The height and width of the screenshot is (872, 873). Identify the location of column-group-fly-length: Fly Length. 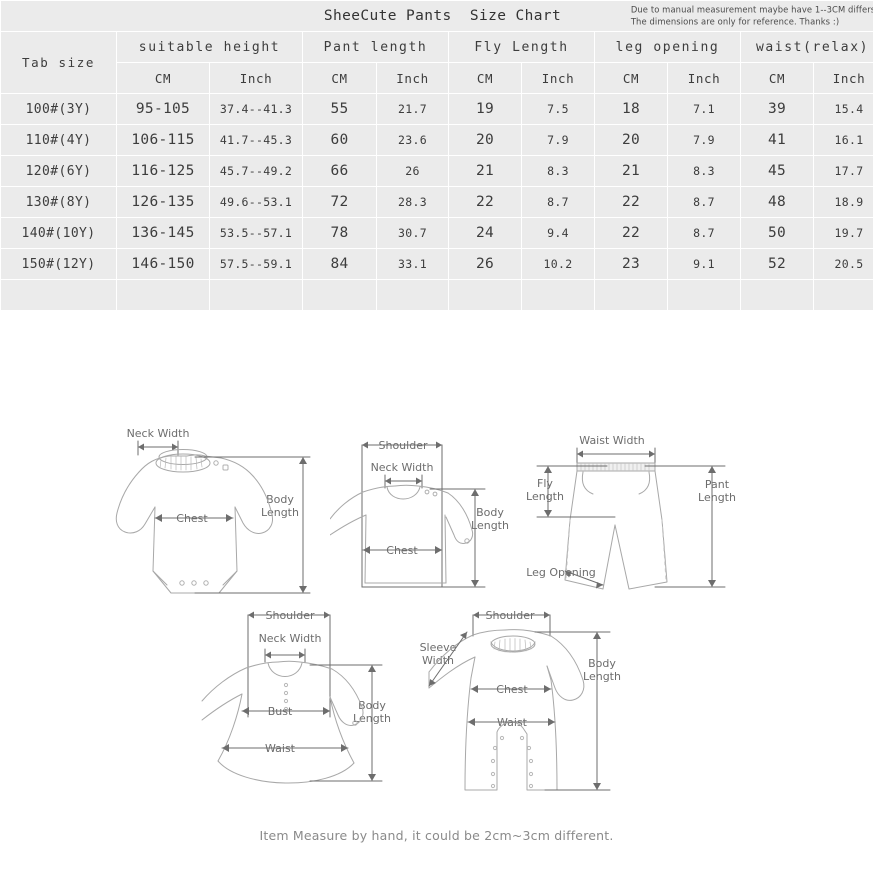
(521, 47).